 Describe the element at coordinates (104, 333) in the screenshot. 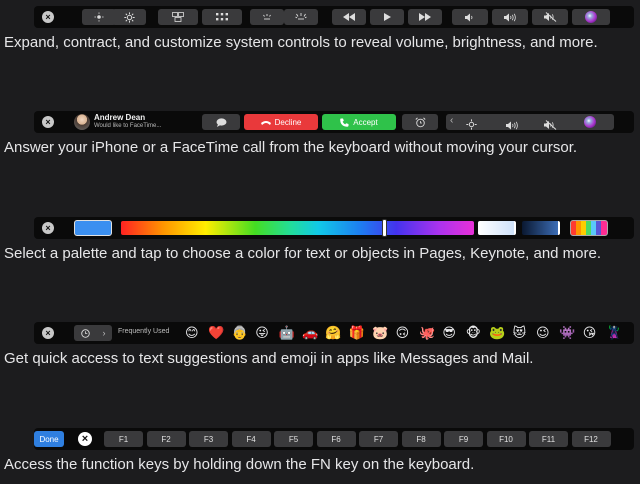

I see `chevron-right-icon: ›` at that location.